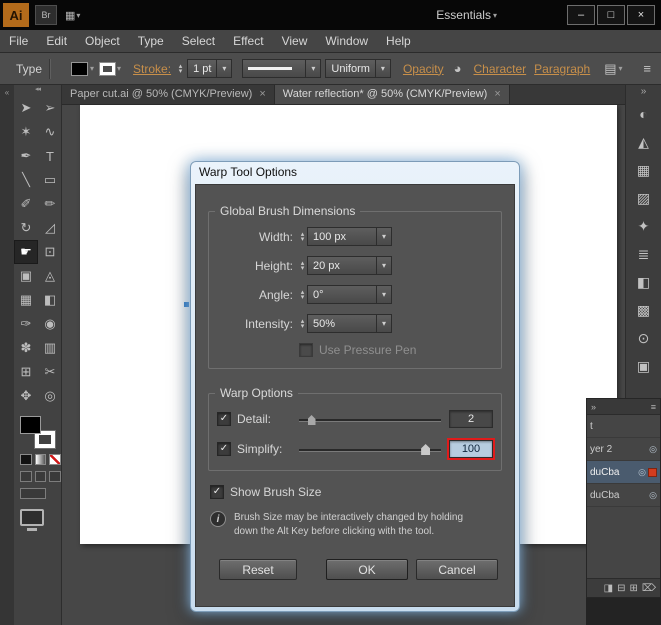 The image size is (661, 625). What do you see at coordinates (26, 459) in the screenshot?
I see `color-button` at bounding box center [26, 459].